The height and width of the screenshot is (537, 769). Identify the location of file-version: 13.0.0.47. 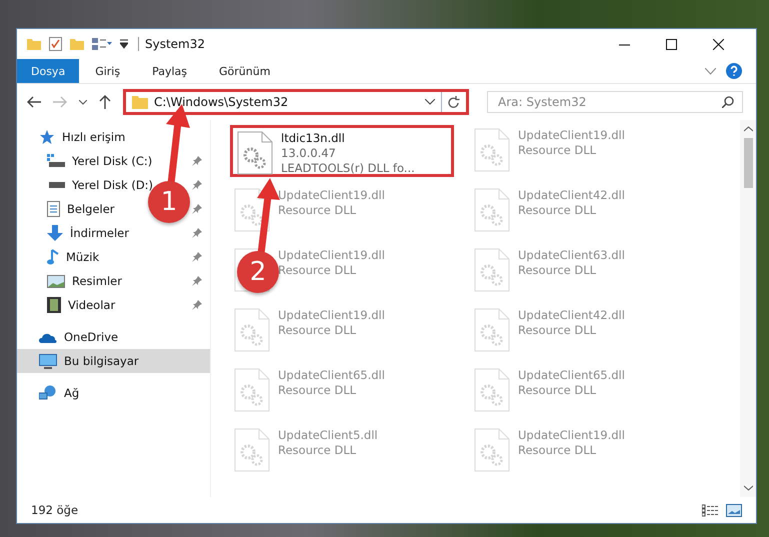
(309, 153).